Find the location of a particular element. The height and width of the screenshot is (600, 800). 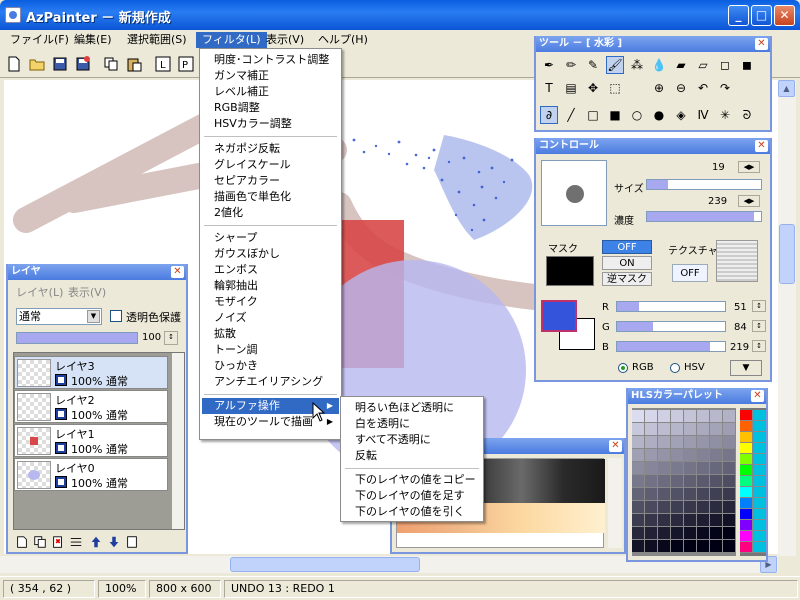

polyline-icon: Ⅳ is located at coordinates (703, 115).